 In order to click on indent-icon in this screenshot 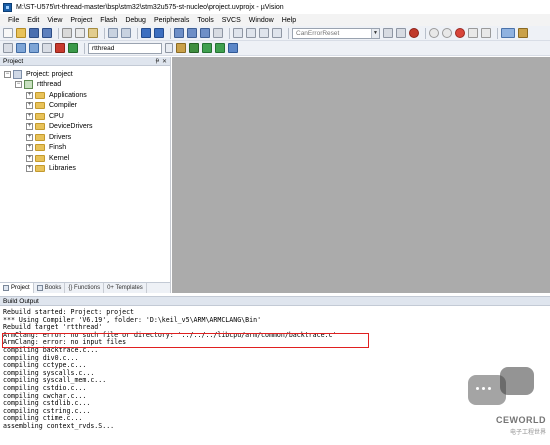, I will do `click(238, 33)`.